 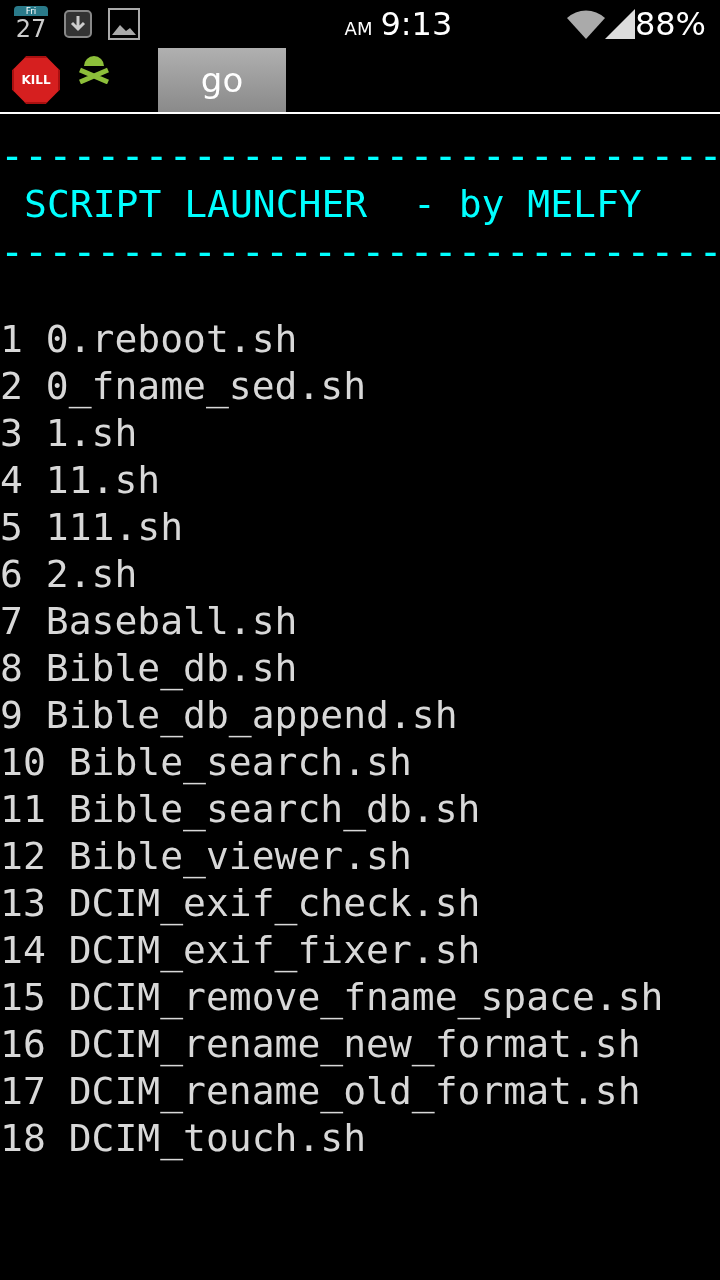 I want to click on download-icon, so click(x=78, y=24).